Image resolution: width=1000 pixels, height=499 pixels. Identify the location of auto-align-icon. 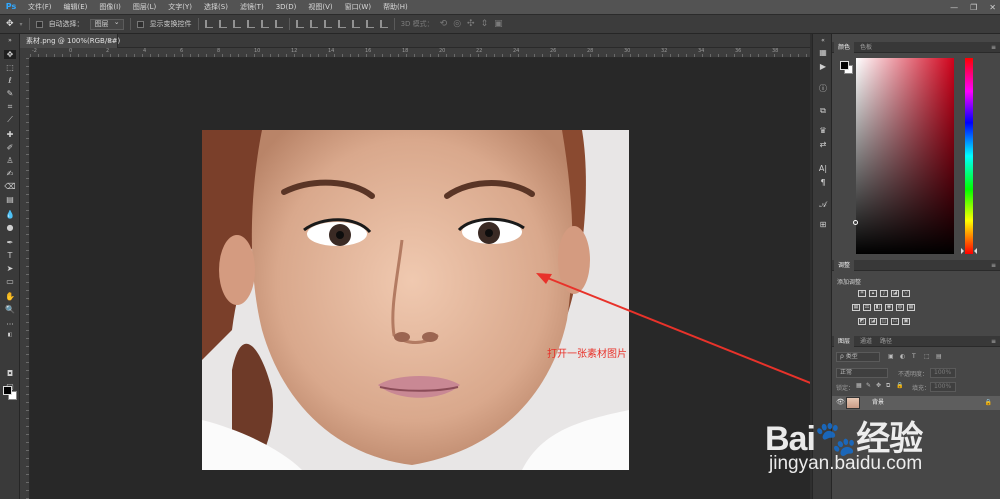
(383, 24).